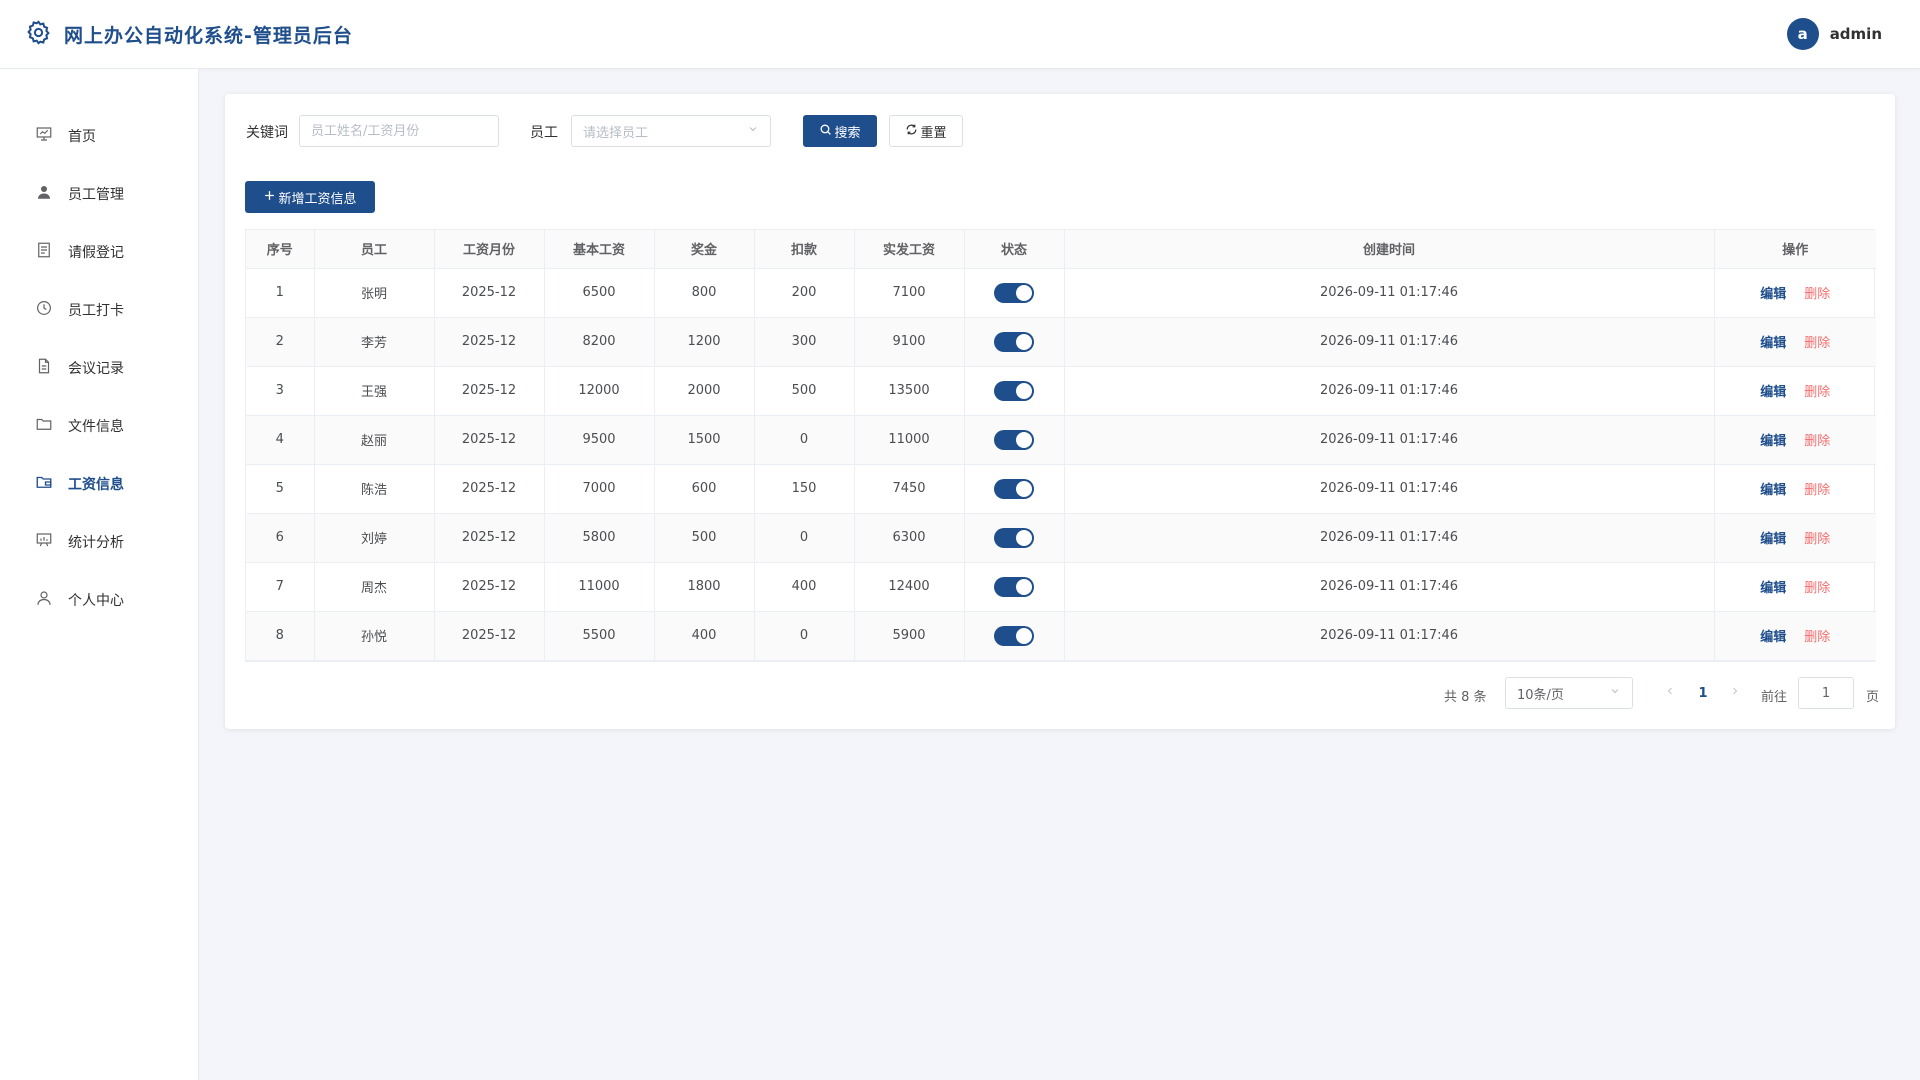 The height and width of the screenshot is (1080, 1920). Describe the element at coordinates (99, 252) in the screenshot. I see `sidebar-item-leave: 请假登记` at that location.